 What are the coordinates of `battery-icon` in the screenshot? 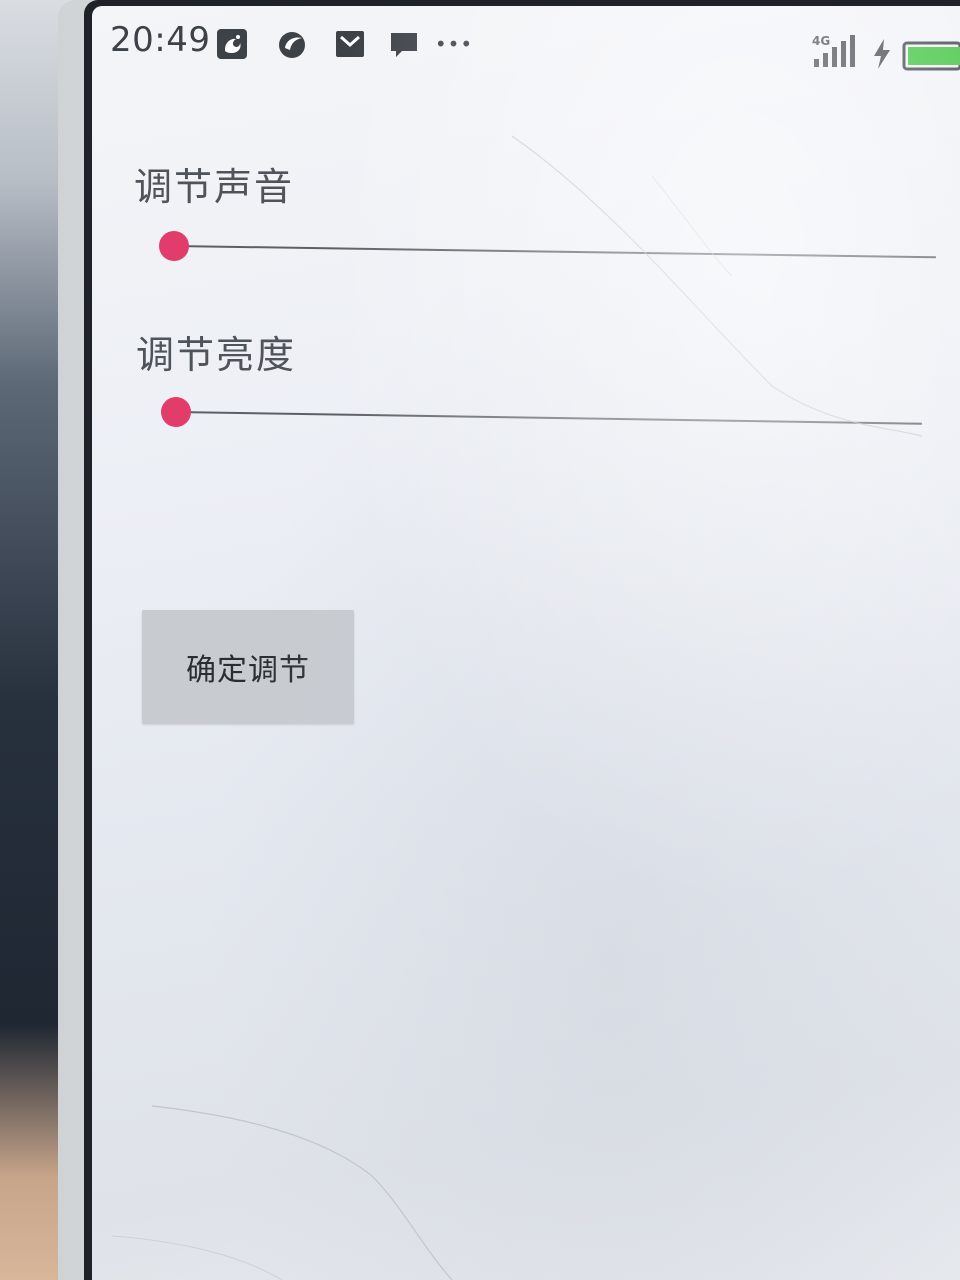 It's located at (931, 56).